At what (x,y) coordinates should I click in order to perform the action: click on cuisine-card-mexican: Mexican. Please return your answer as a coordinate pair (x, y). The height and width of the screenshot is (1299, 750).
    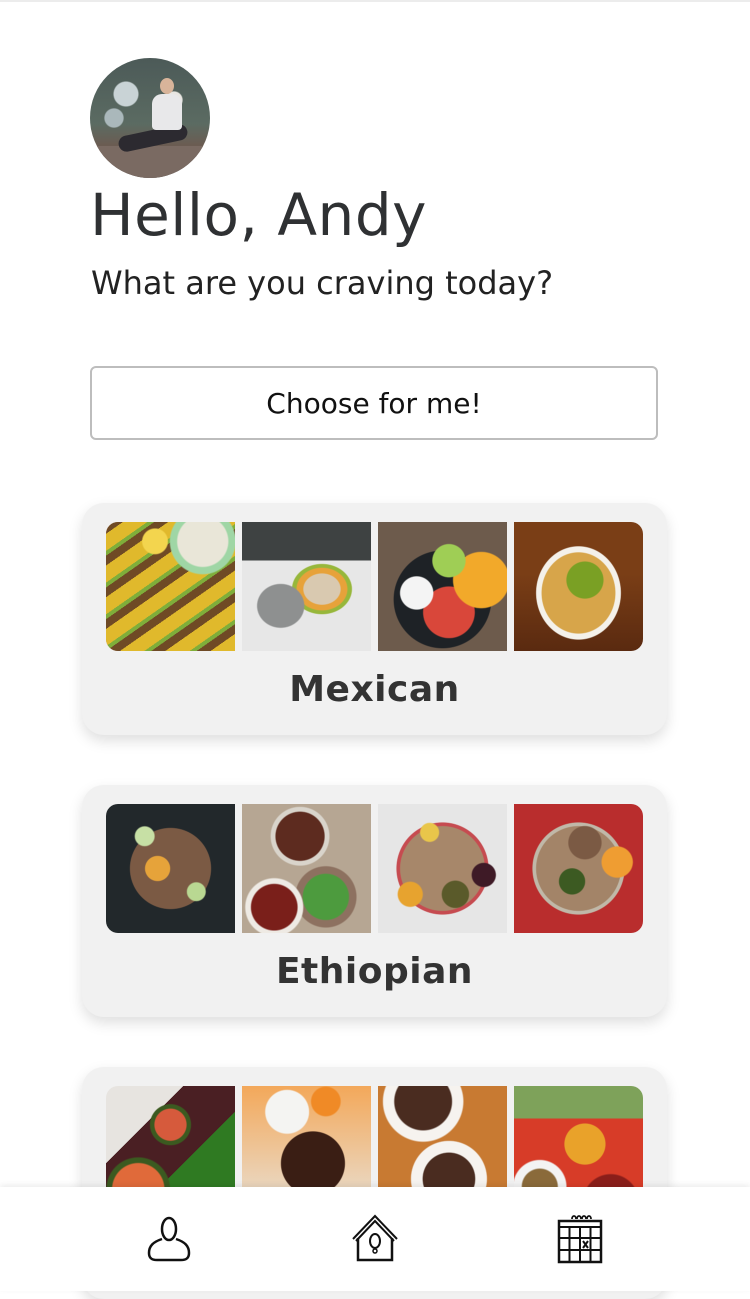
    Looking at the image, I should click on (374, 619).